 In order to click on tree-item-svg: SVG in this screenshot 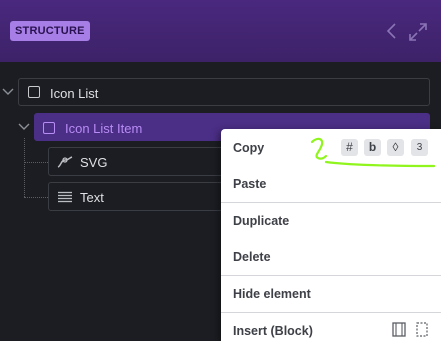, I will do `click(148, 161)`.